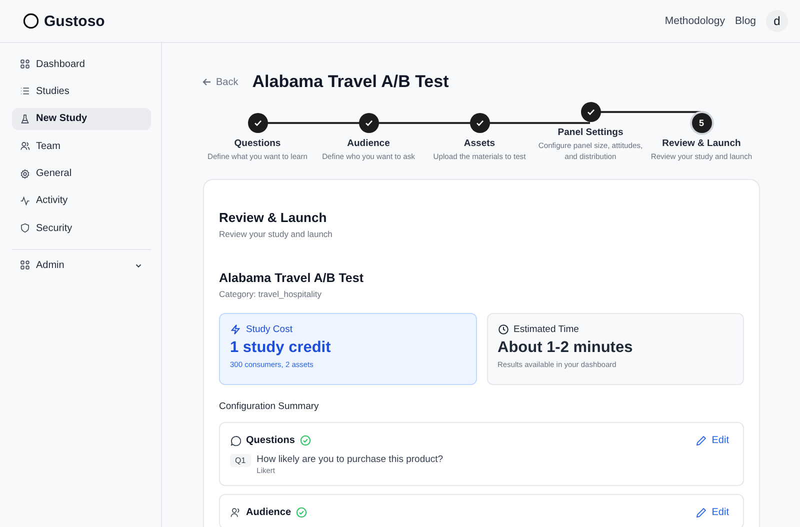 Image resolution: width=800 pixels, height=527 pixels. I want to click on pulse-icon, so click(25, 201).